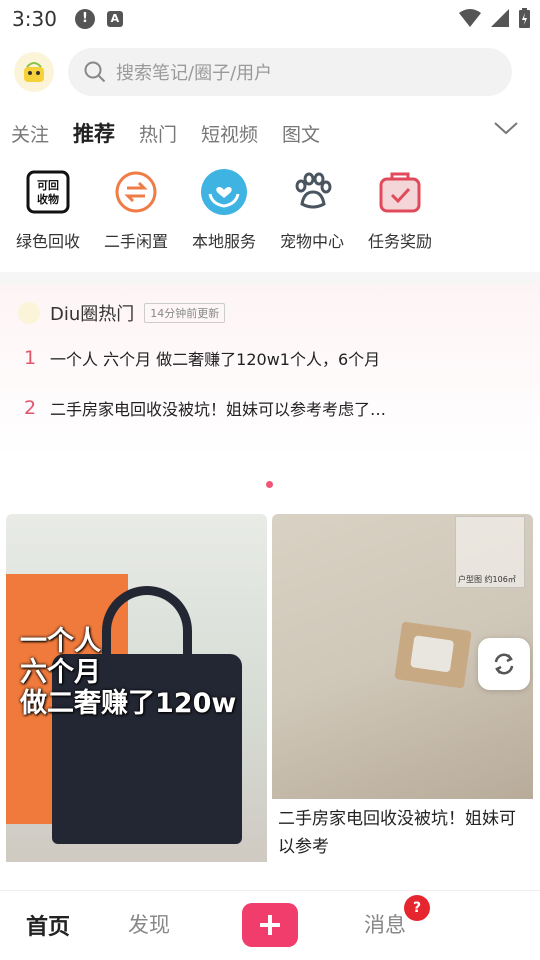  I want to click on search-header: 搜索笔记/圈子/用户, so click(270, 72).